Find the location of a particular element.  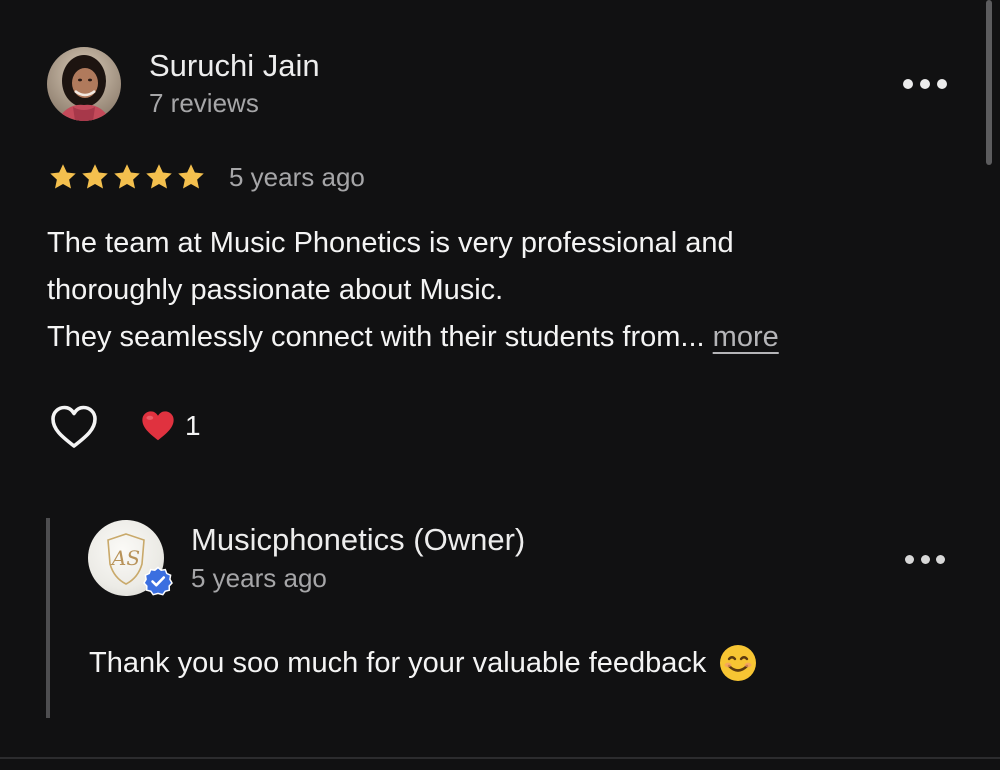

reply-indent-bar is located at coordinates (48, 618).